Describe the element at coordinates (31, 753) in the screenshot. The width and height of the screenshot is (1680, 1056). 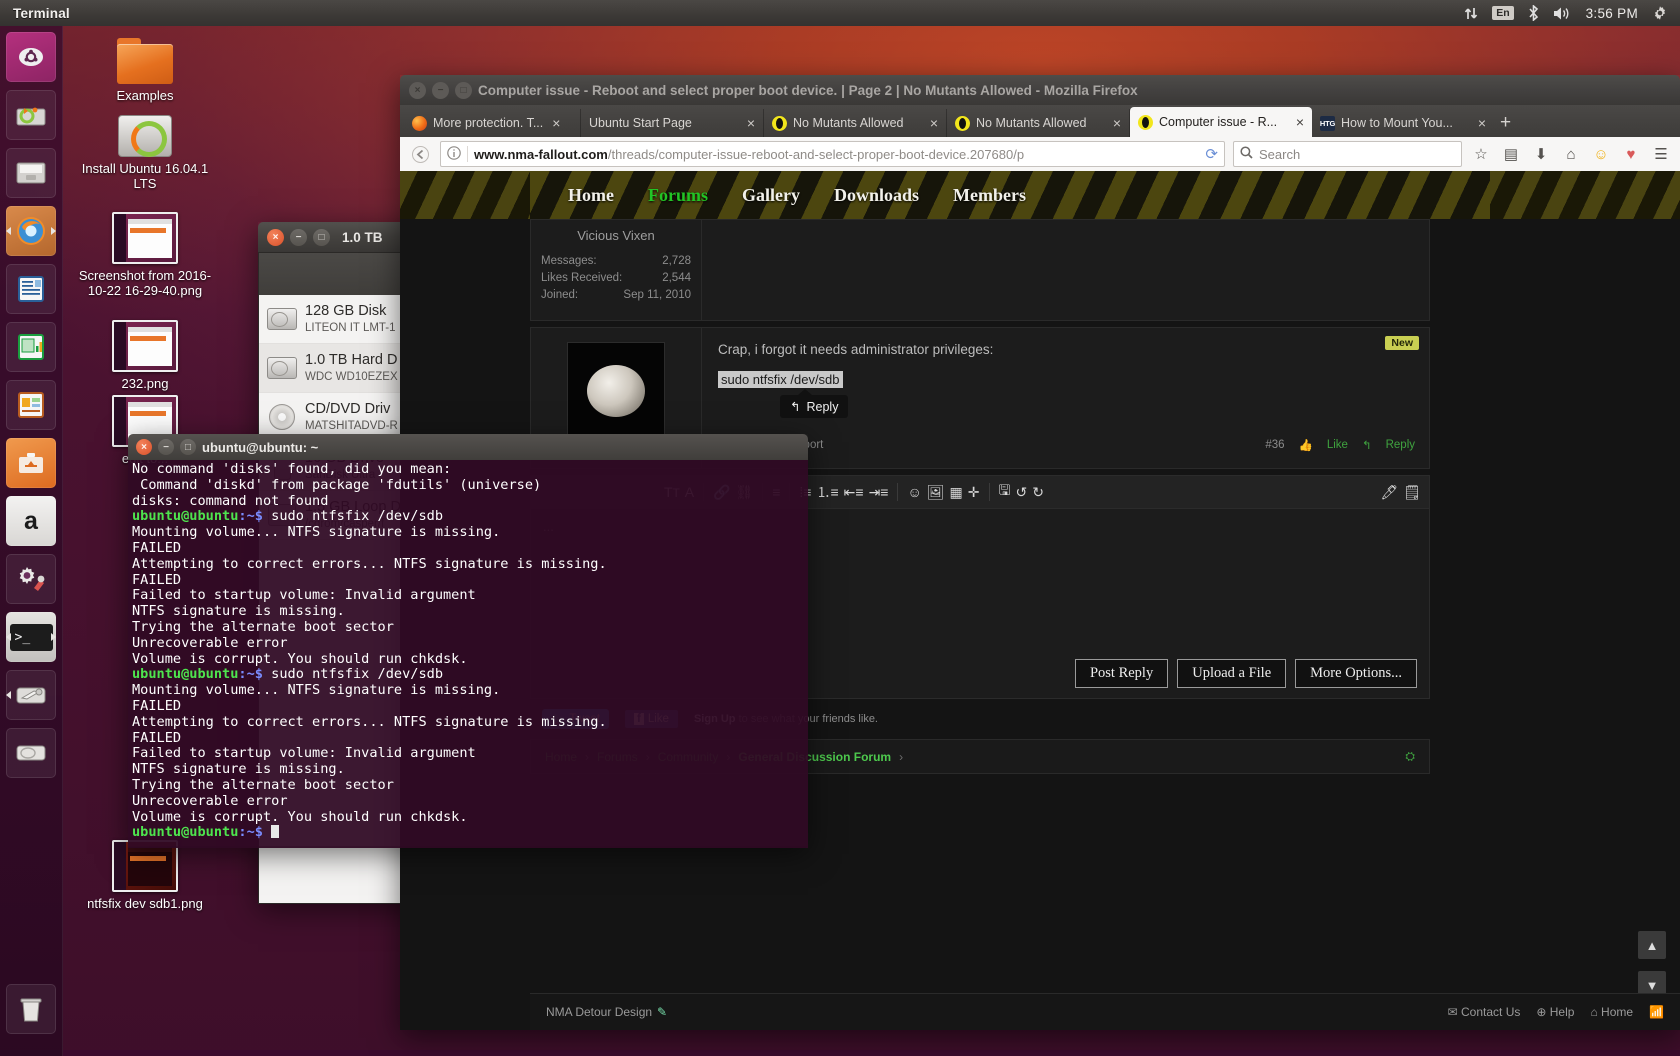
I see `launcher-item-disks` at that location.